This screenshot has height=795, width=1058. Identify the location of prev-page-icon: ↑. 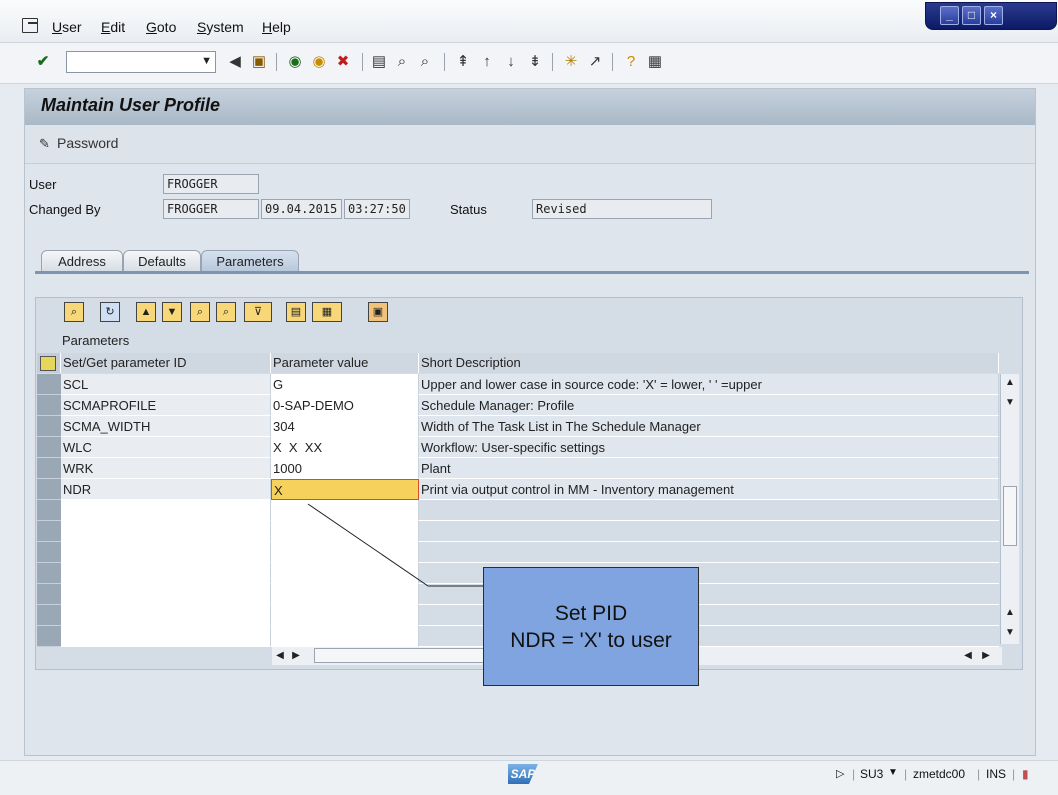
(487, 62).